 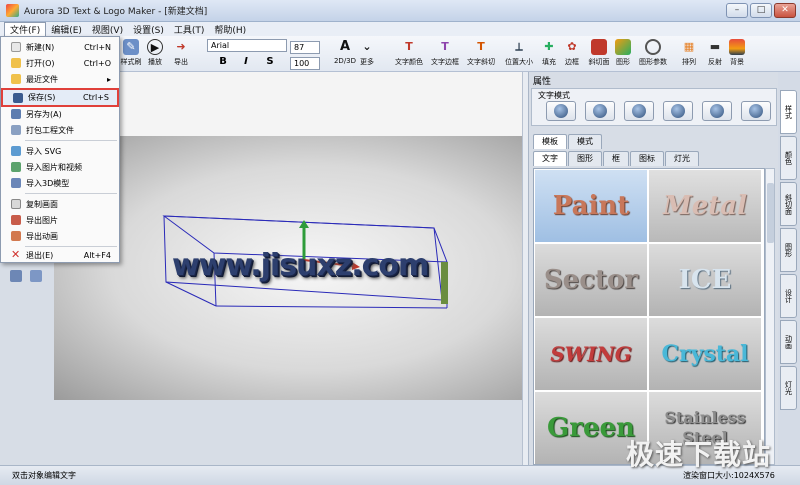 I want to click on menu-pack-label: 打包工程文件, so click(x=50, y=130).